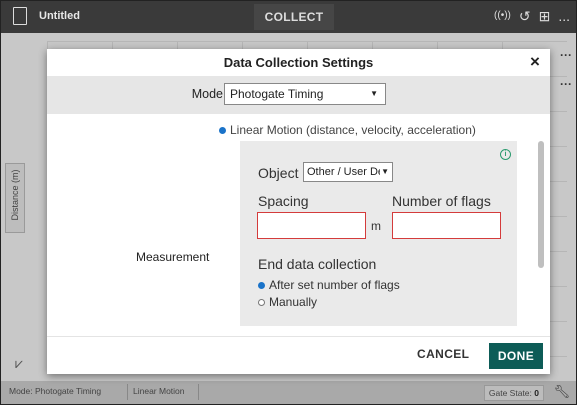 Image resolution: width=577 pixels, height=405 pixels. Describe the element at coordinates (317, 264) in the screenshot. I see `end-data-collection-label: End data collection` at that location.